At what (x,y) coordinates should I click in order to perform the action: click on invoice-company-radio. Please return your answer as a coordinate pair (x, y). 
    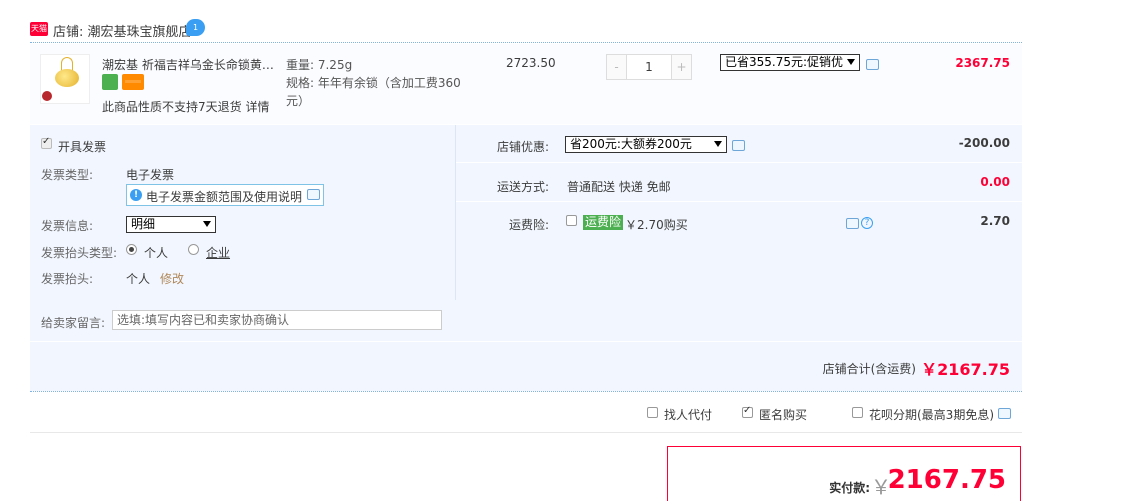
    Looking at the image, I should click on (193, 249).